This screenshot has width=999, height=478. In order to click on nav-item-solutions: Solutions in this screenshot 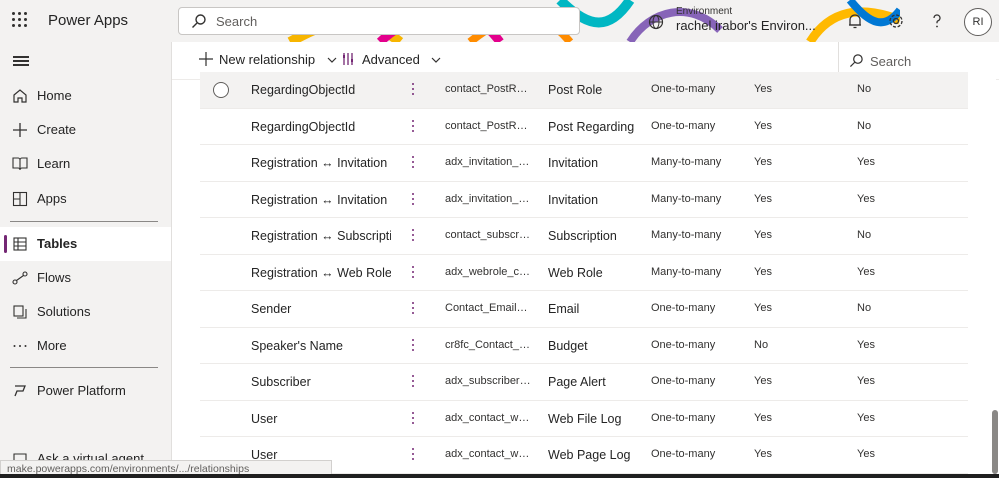, I will do `click(85, 312)`.